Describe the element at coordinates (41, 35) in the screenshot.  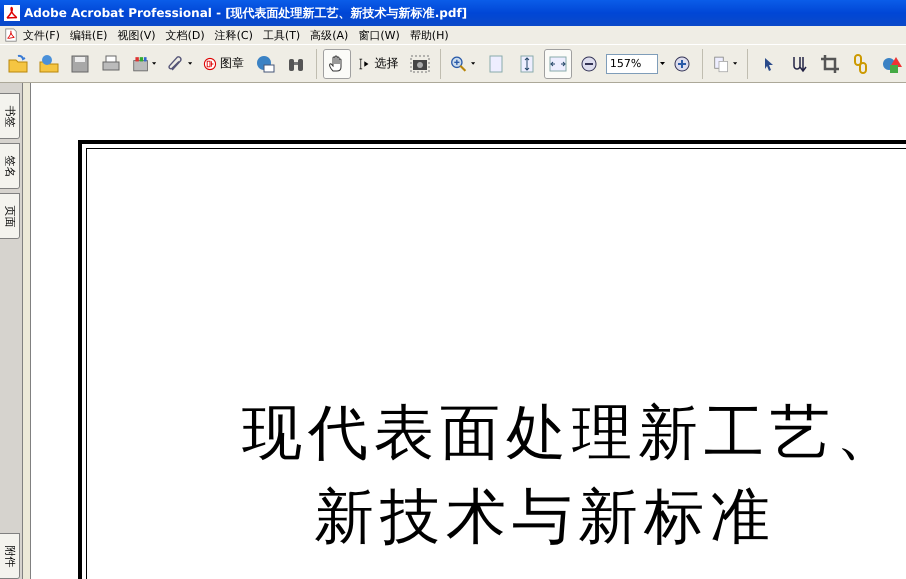
I see `menu-item: 文件(F)` at that location.